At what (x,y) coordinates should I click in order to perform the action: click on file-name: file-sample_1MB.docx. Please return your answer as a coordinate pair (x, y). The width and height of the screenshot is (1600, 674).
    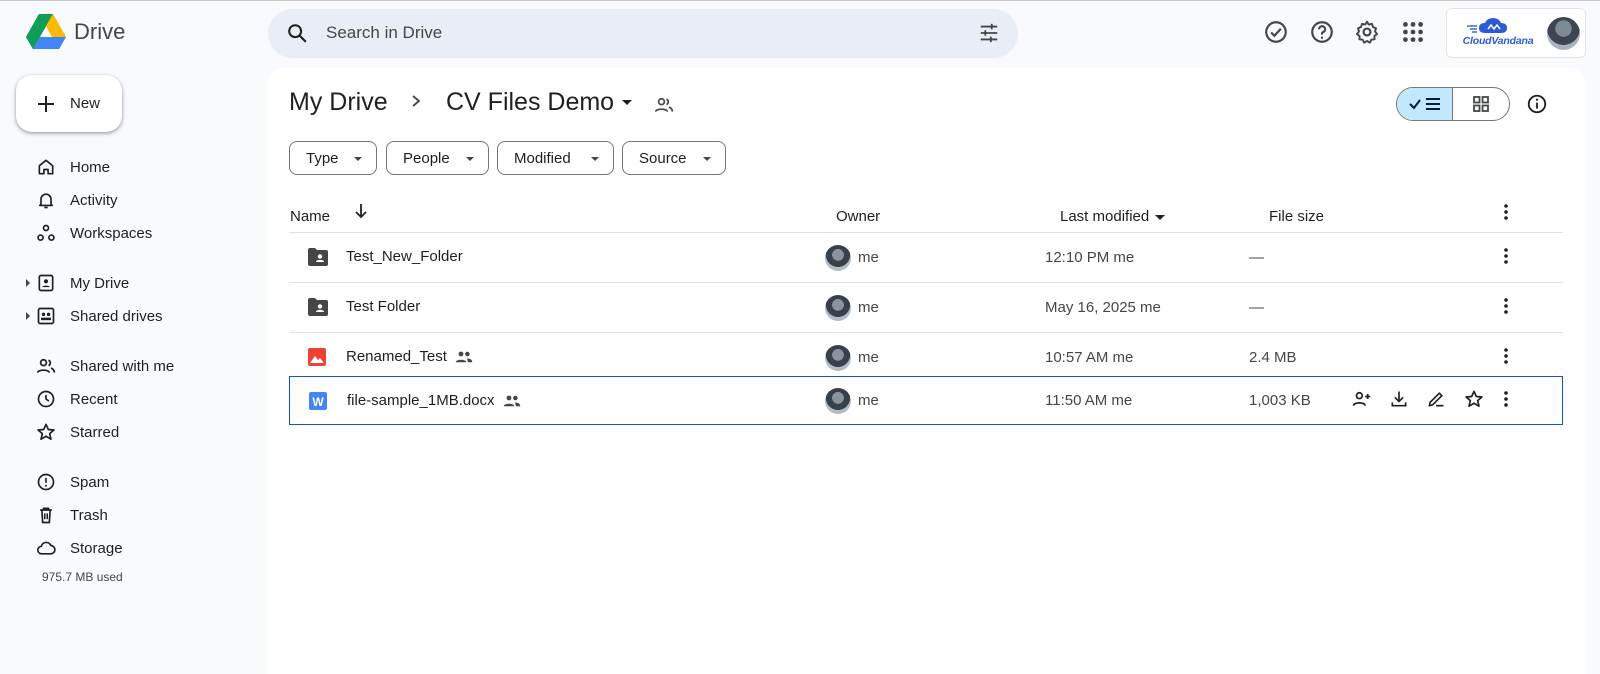
    Looking at the image, I should click on (434, 400).